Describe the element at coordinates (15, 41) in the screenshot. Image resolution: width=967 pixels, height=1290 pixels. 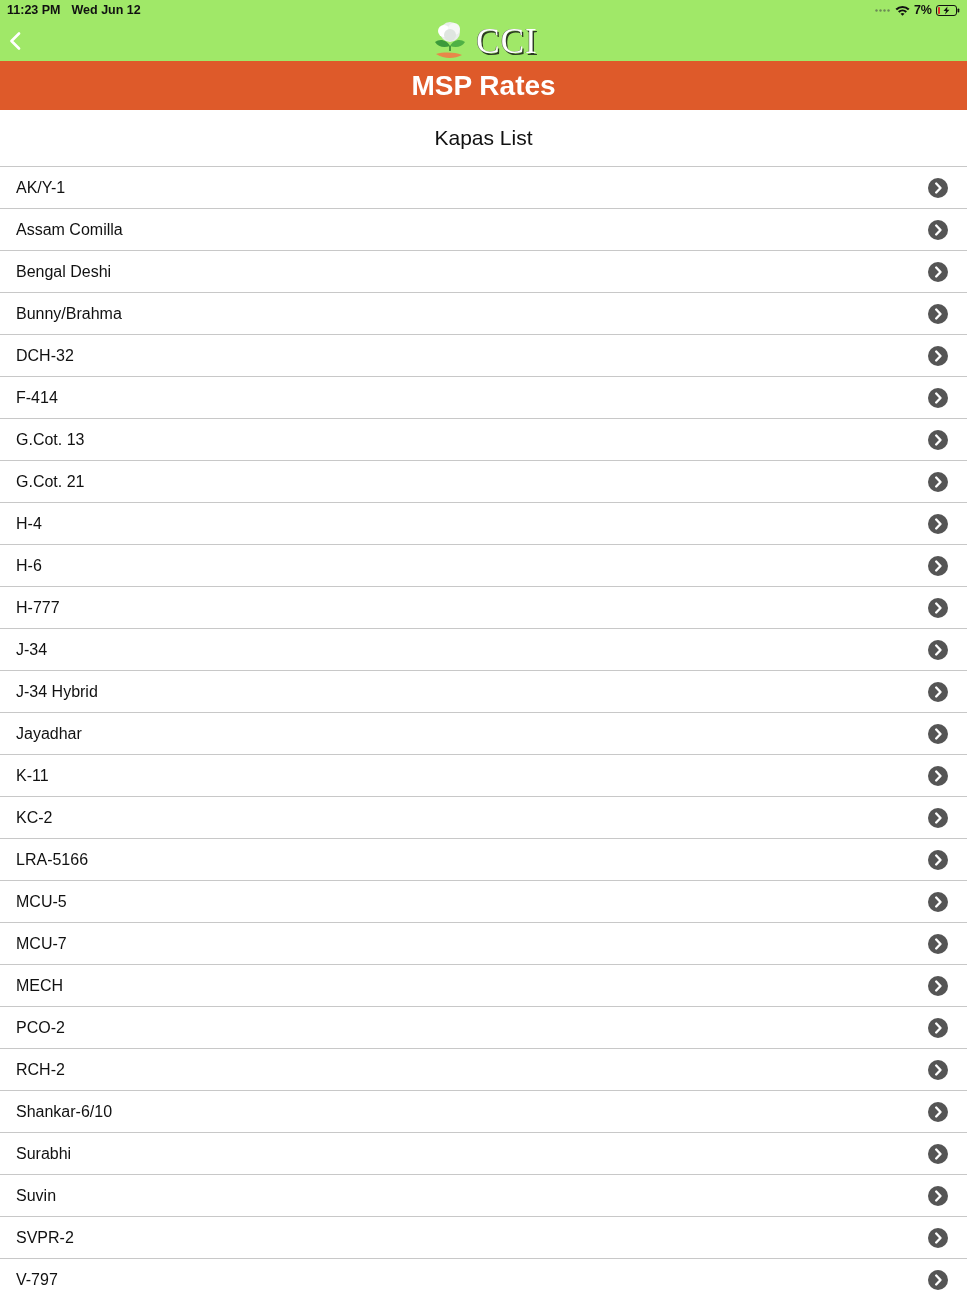
I see `chevron-left-icon` at that location.